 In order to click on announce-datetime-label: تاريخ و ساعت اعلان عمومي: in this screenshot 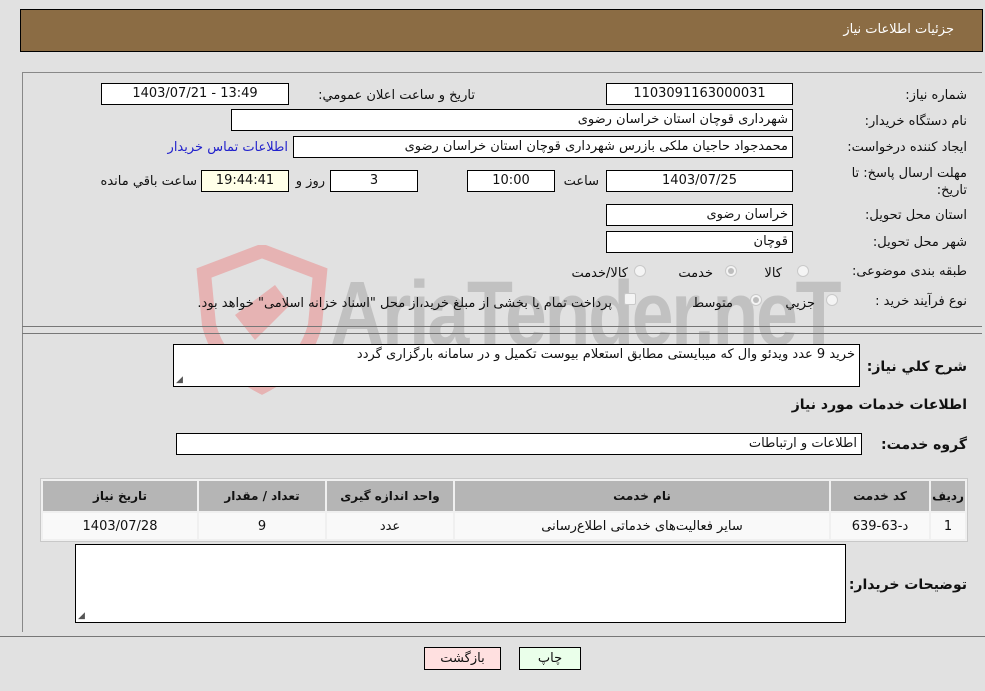, I will do `click(396, 95)`.